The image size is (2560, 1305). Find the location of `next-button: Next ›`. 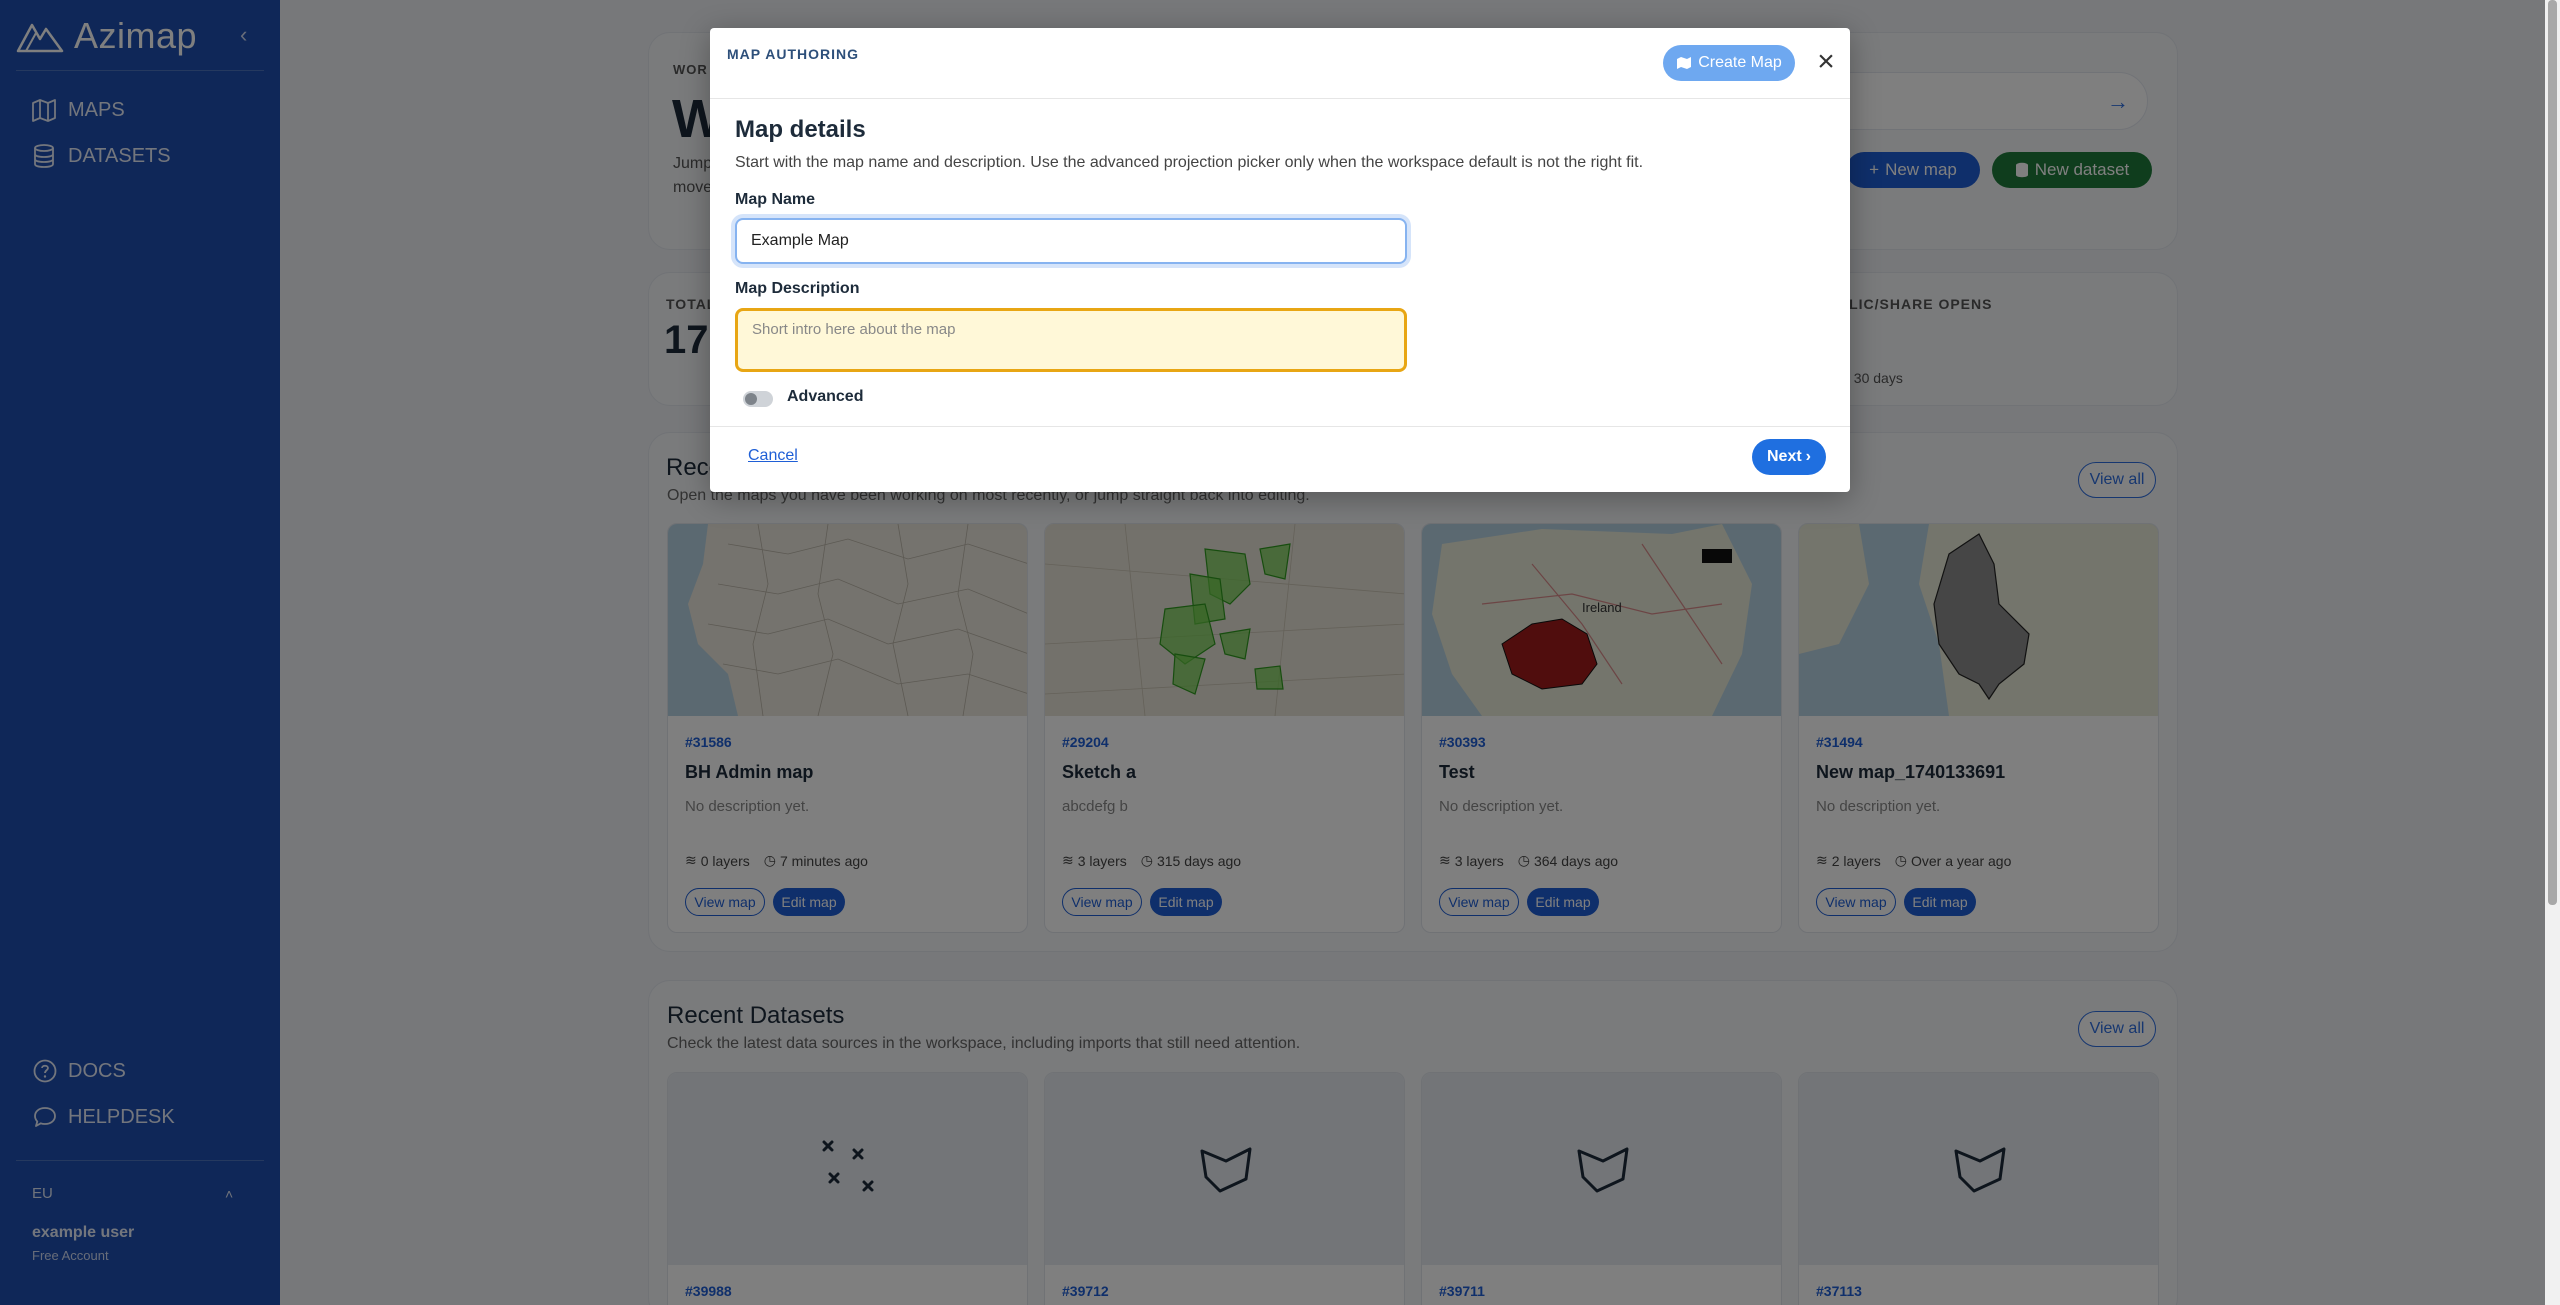

next-button: Next › is located at coordinates (1789, 457).